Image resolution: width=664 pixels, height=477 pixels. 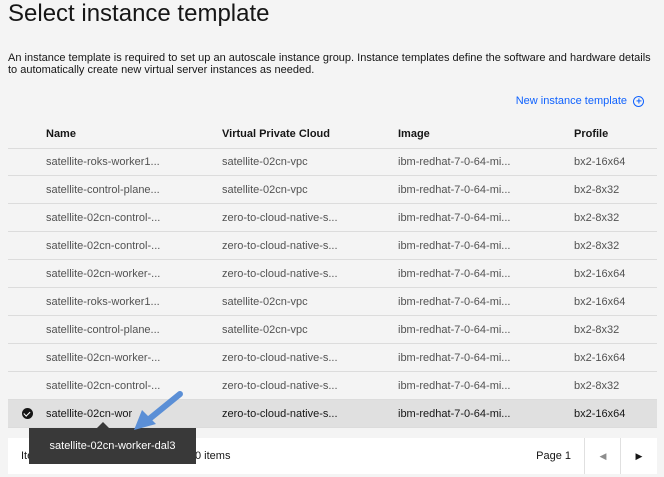 I want to click on caret-left-icon: ◀, so click(x=603, y=455).